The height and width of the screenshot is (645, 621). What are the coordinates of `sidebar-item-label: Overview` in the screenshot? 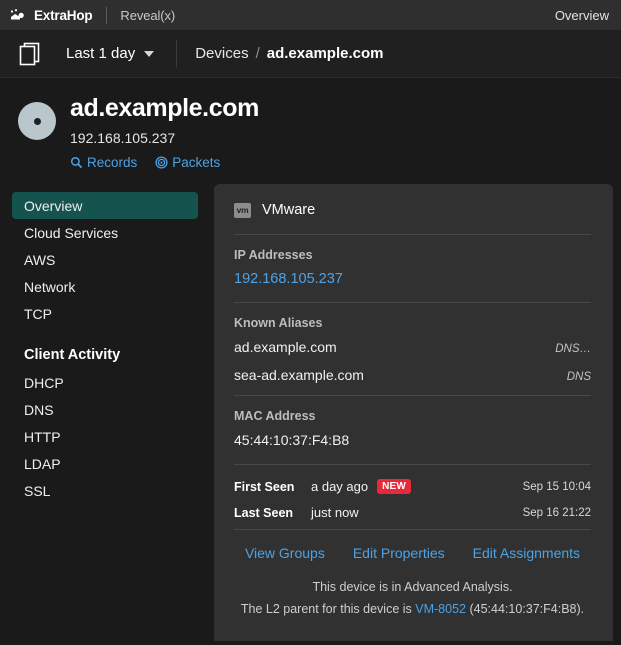 It's located at (53, 205).